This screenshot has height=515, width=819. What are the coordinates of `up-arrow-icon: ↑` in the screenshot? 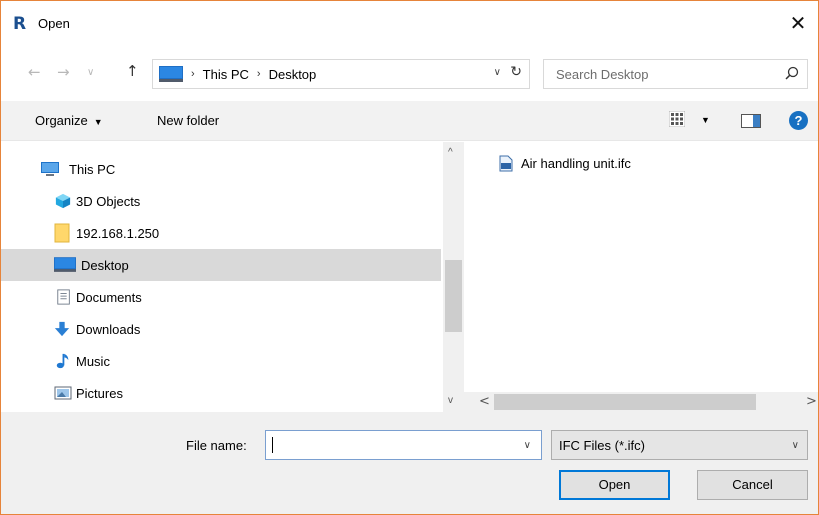 It's located at (132, 71).